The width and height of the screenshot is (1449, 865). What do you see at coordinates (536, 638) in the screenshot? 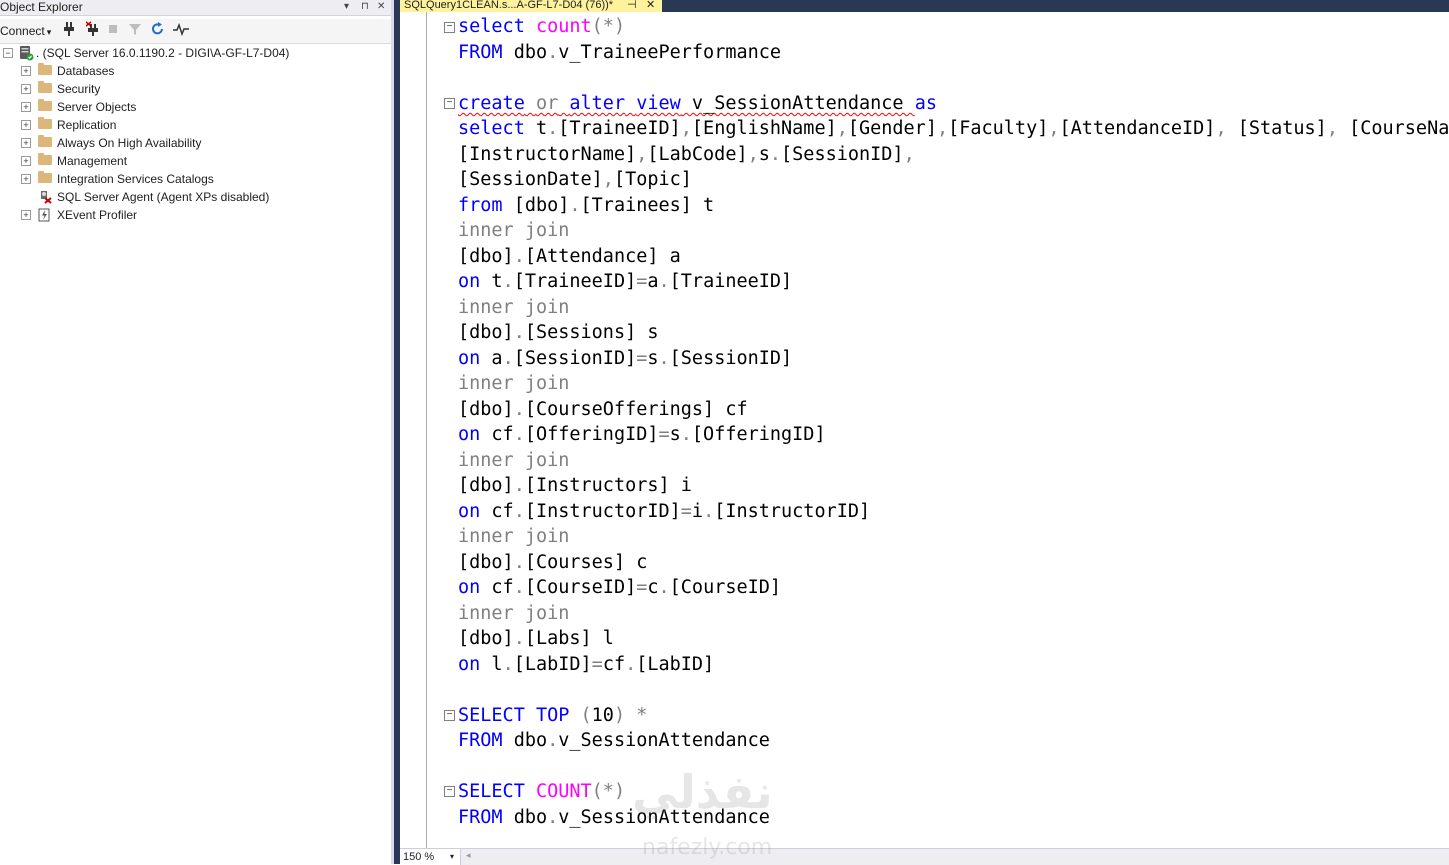
I see `code-line: [dbo].[Labs] l` at bounding box center [536, 638].